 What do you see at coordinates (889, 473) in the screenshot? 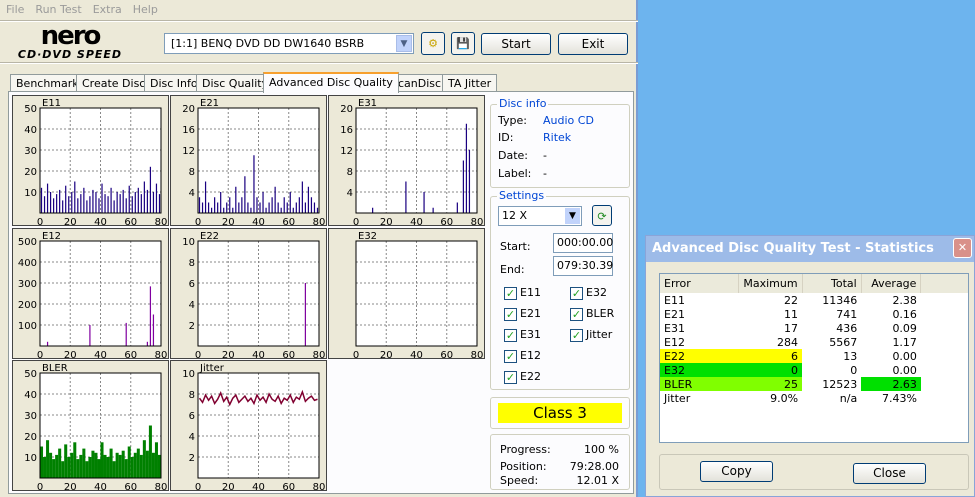
I see `close-button: Close` at bounding box center [889, 473].